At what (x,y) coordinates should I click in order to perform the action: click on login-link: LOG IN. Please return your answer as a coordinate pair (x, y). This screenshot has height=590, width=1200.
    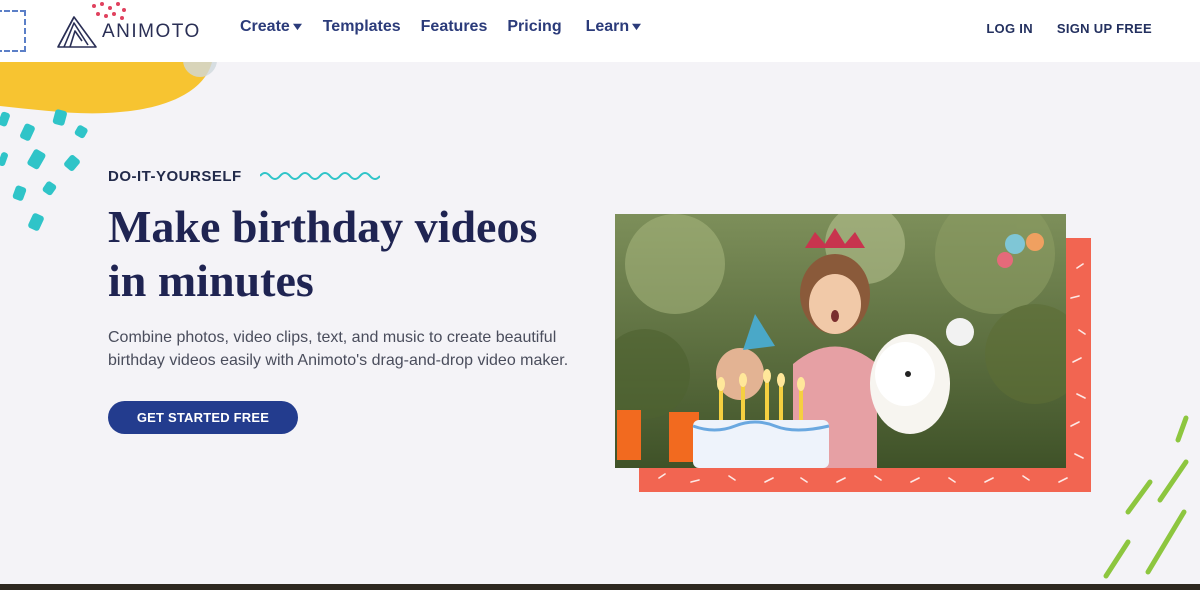
    Looking at the image, I should click on (1009, 28).